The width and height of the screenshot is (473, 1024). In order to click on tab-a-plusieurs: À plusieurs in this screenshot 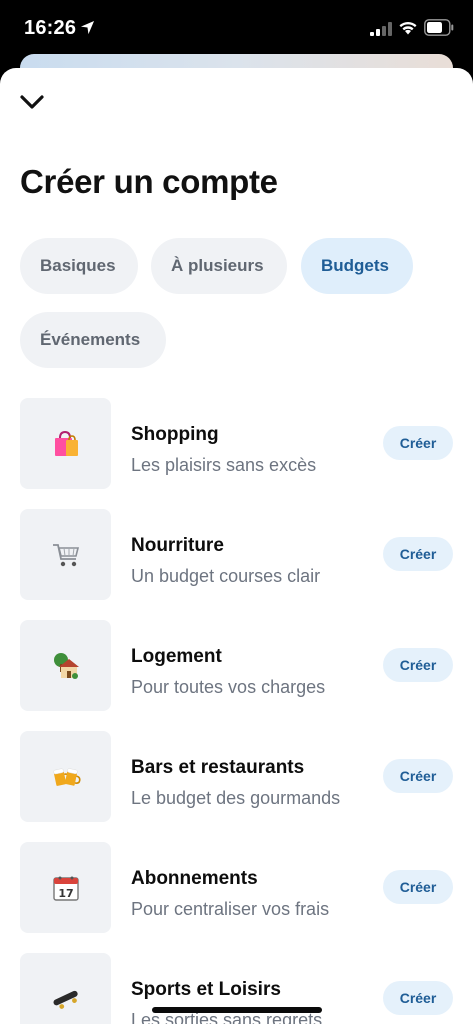, I will do `click(219, 266)`.